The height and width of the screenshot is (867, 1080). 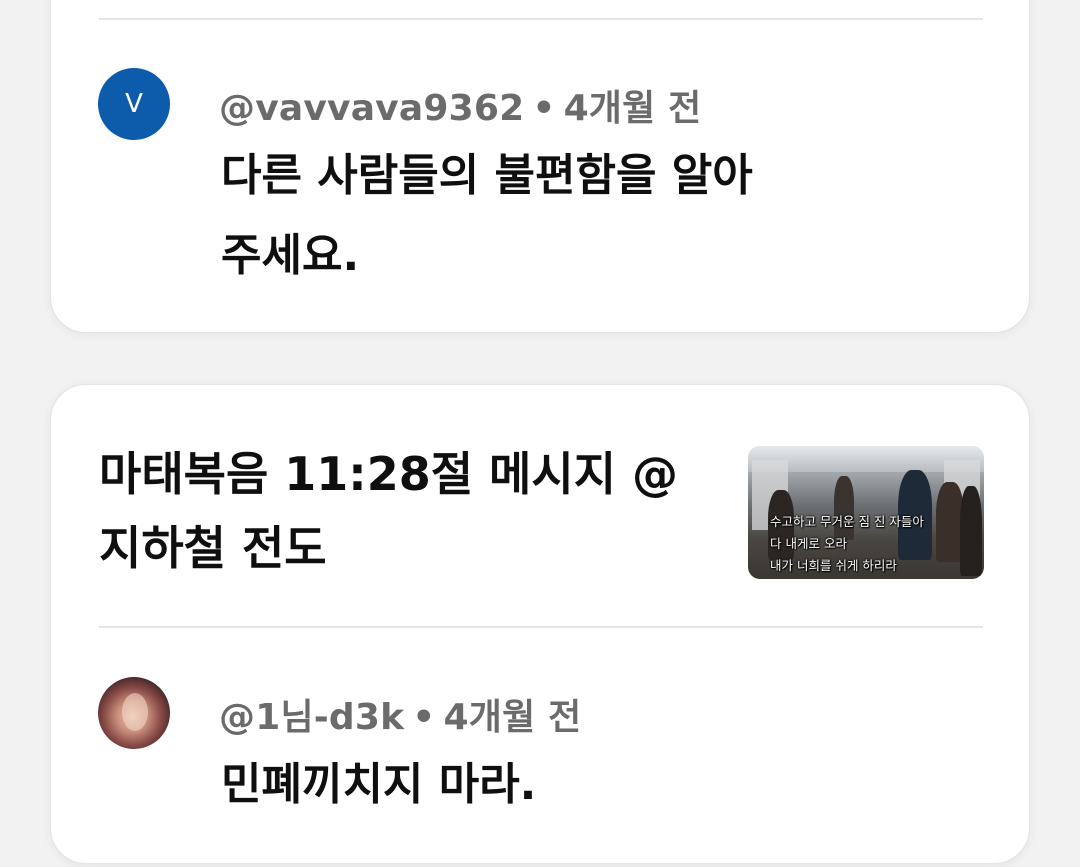 I want to click on comment-text: 다른 사람들의 불편함을 알아주세요., so click(x=487, y=215).